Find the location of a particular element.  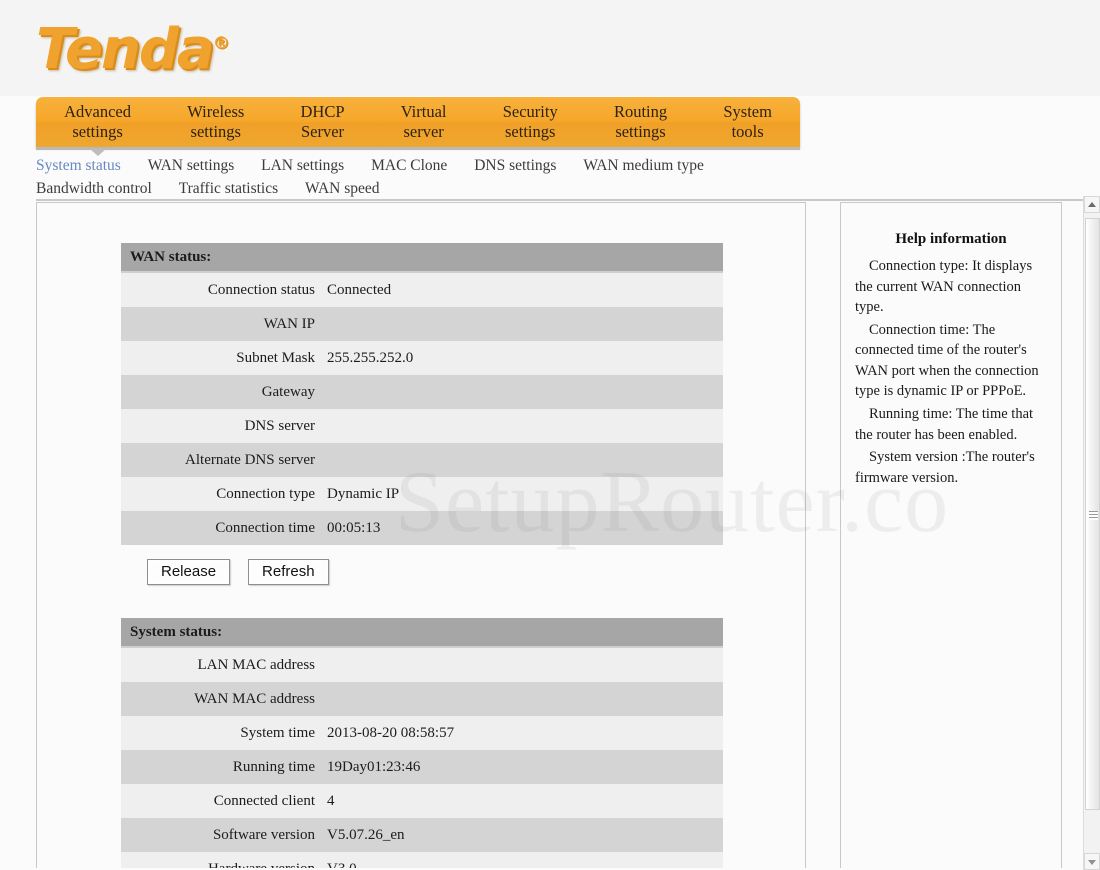

row-label: Running time is located at coordinates (273, 766).